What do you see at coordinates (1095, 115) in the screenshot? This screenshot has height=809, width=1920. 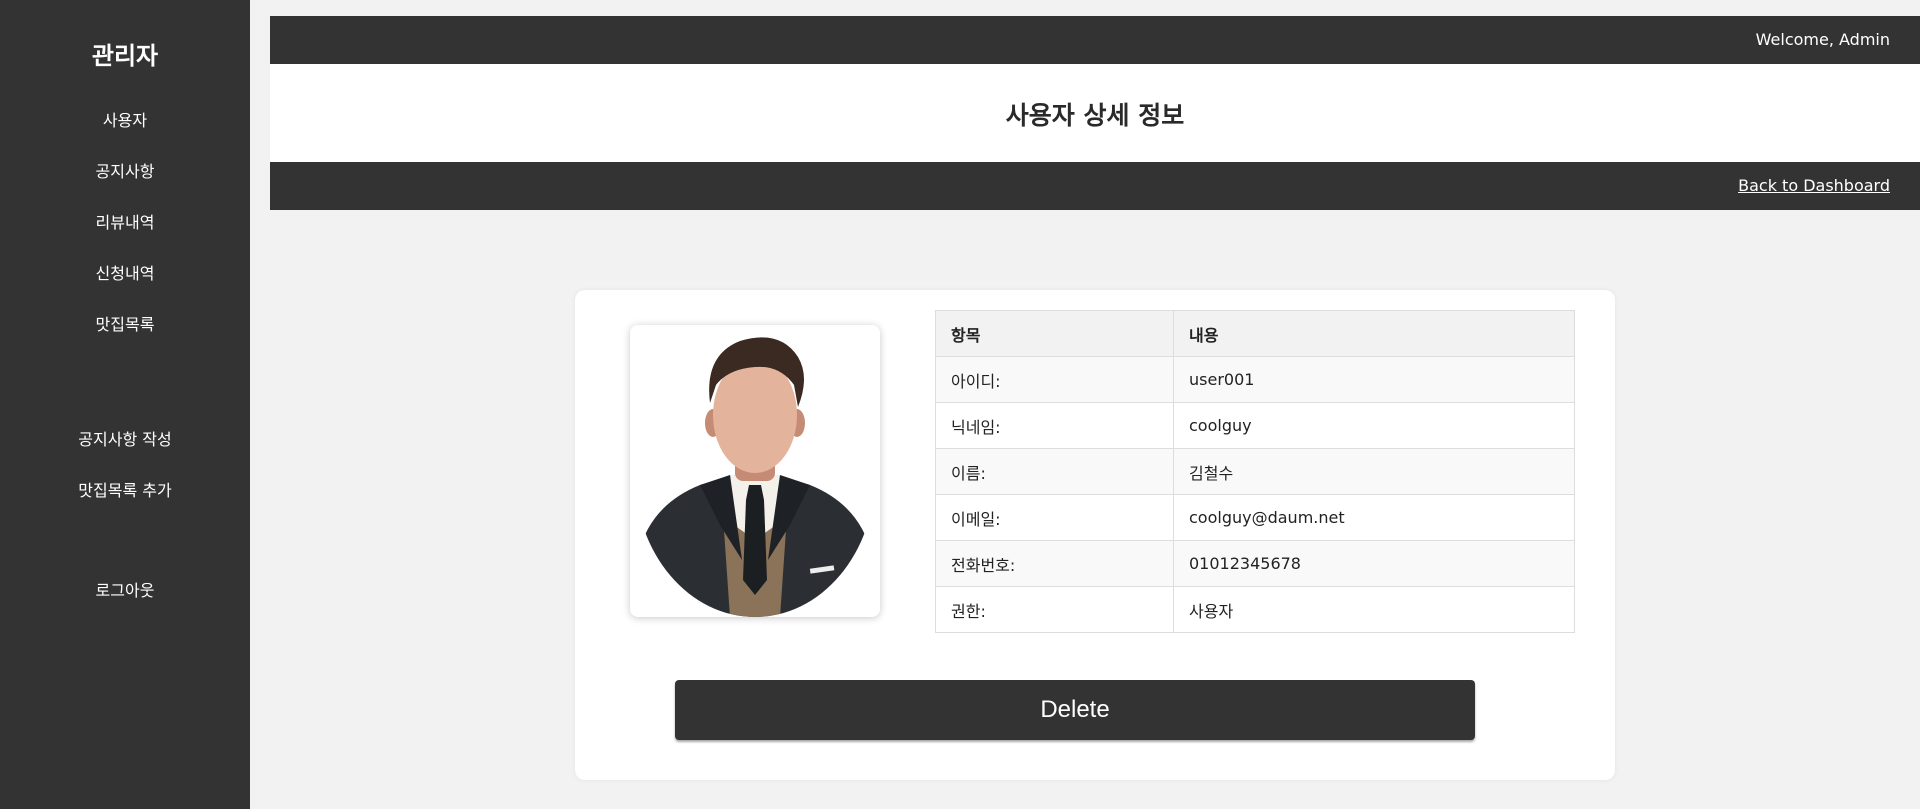 I see `page-title: 사용자 상세 정보` at bounding box center [1095, 115].